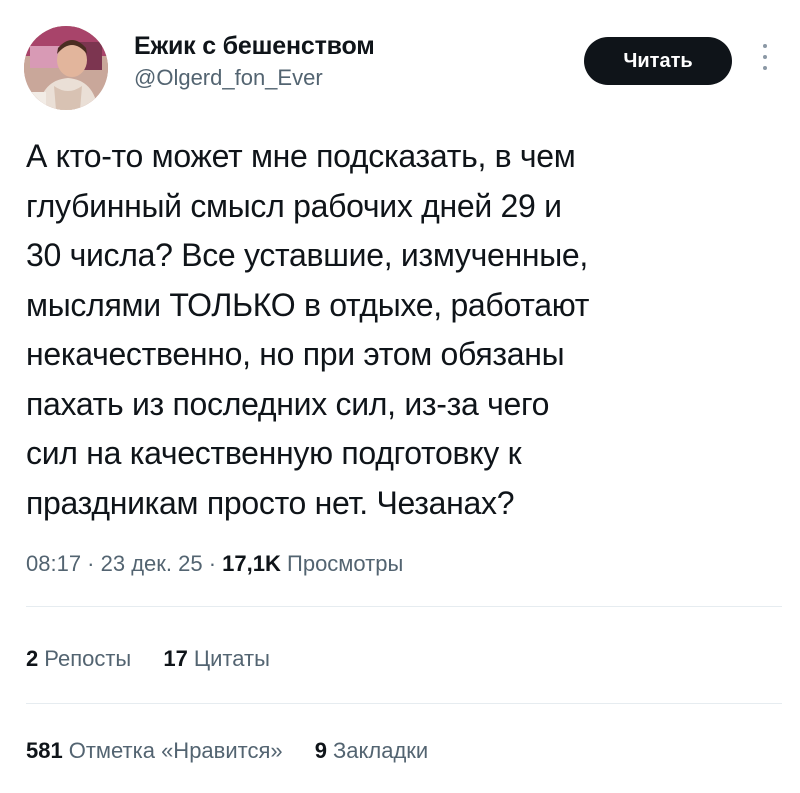 Image resolution: width=800 pixels, height=793 pixels. Describe the element at coordinates (345, 563) in the screenshot. I see `views-label: Просмотры` at that location.